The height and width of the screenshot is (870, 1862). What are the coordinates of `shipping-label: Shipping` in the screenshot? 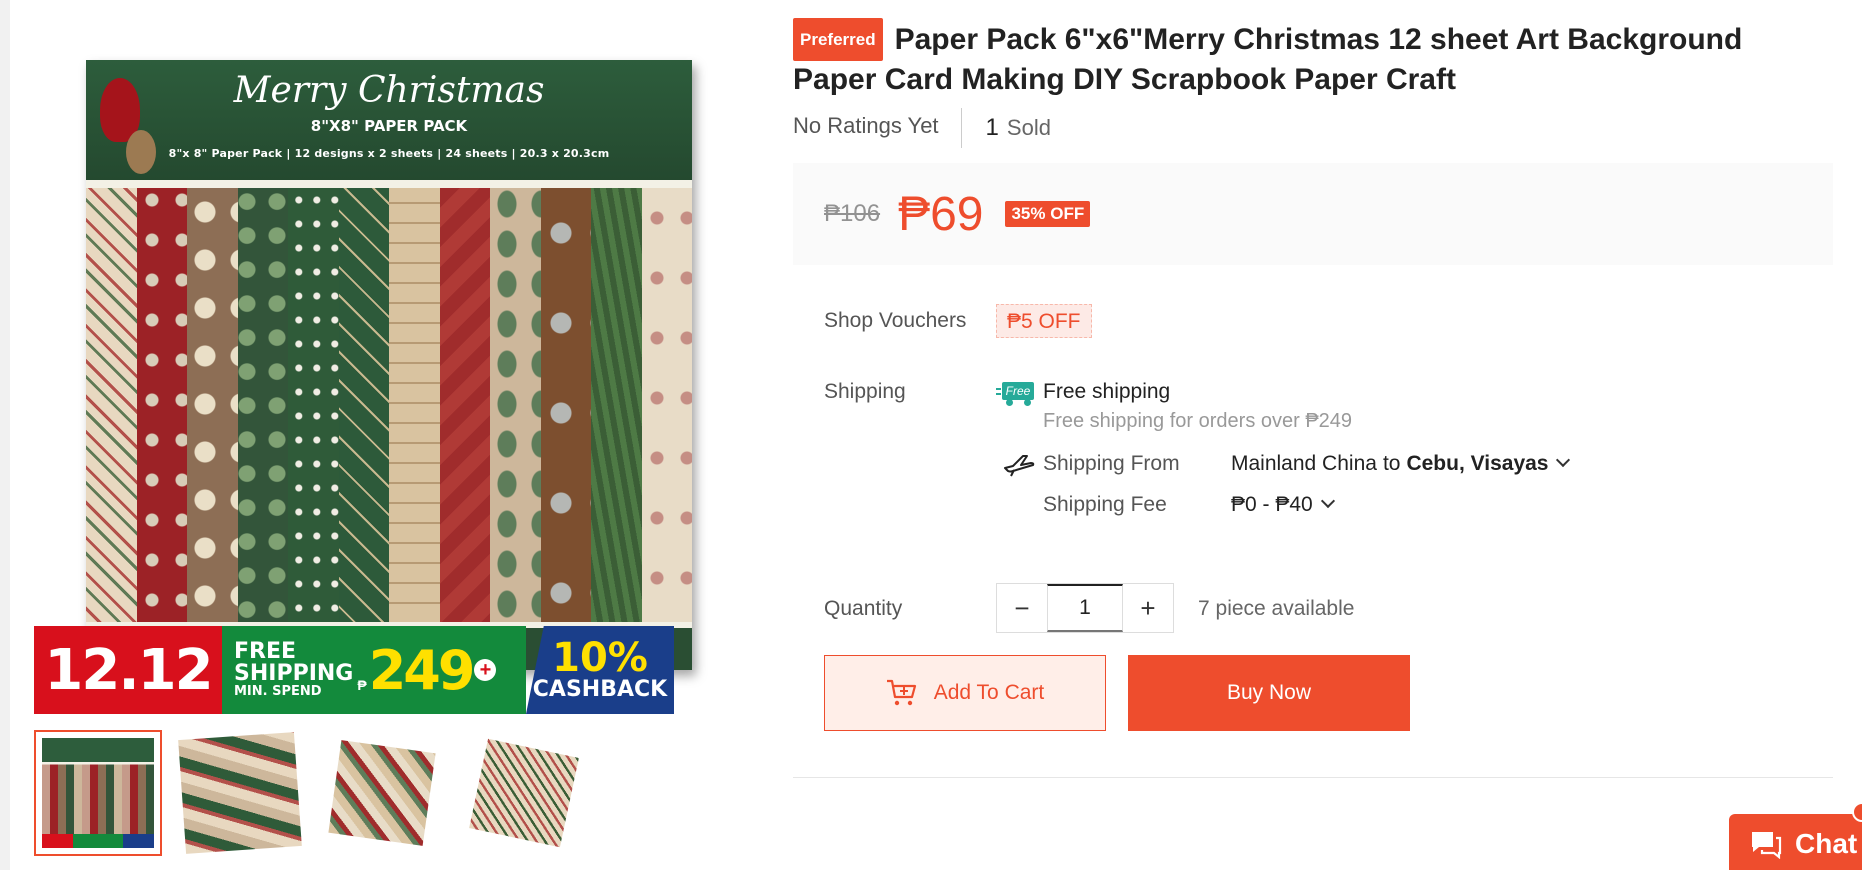 It's located at (865, 391).